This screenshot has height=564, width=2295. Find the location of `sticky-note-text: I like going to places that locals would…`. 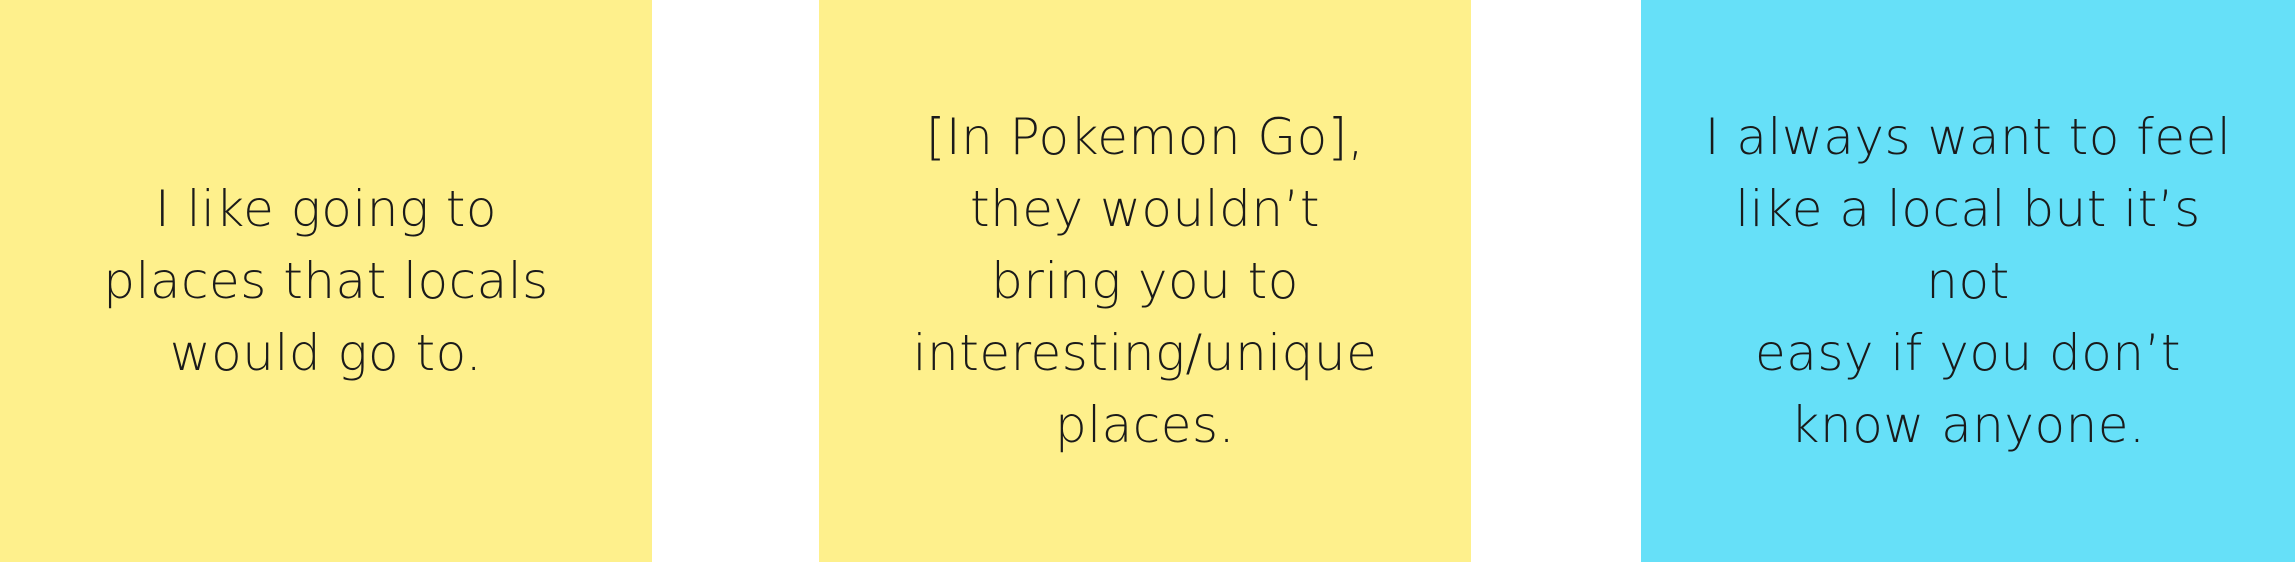

sticky-note-text: I like going to places that locals would… is located at coordinates (326, 281).